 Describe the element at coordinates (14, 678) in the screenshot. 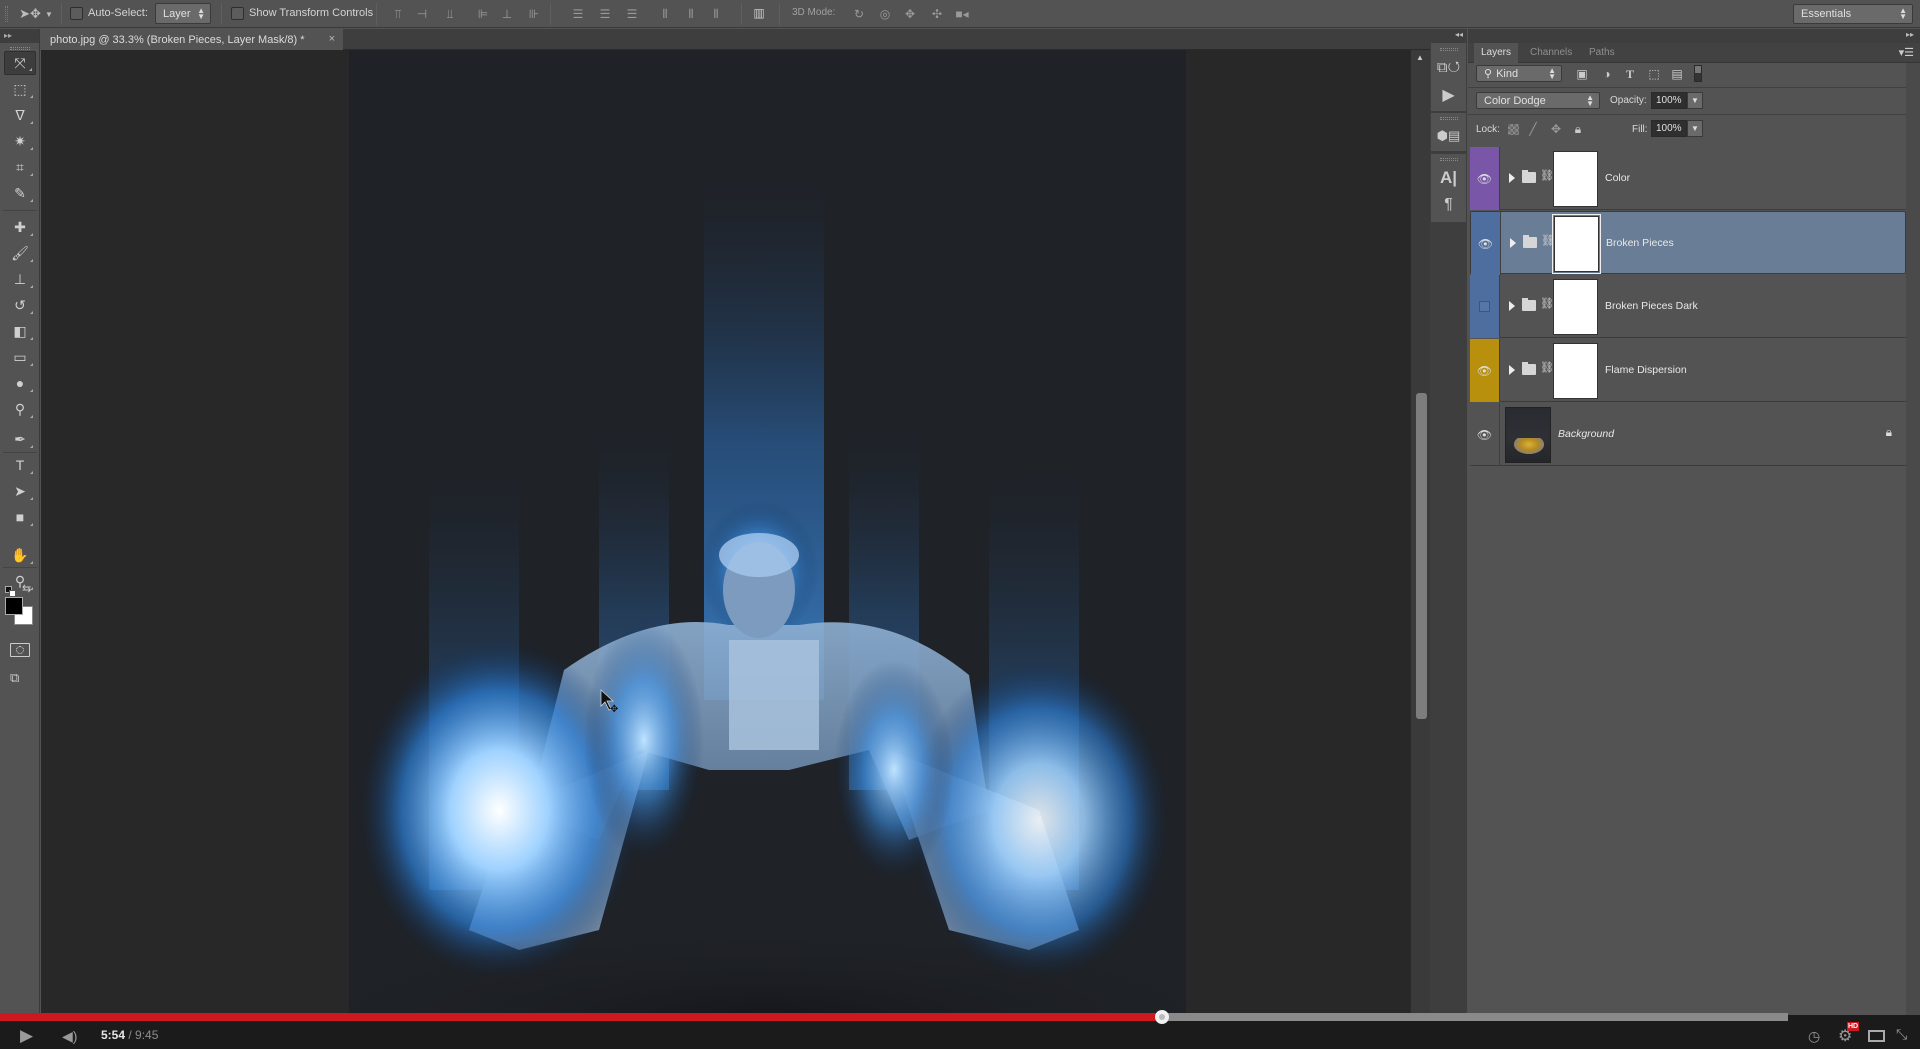

I see `screen-mode-icon: ⧉` at that location.